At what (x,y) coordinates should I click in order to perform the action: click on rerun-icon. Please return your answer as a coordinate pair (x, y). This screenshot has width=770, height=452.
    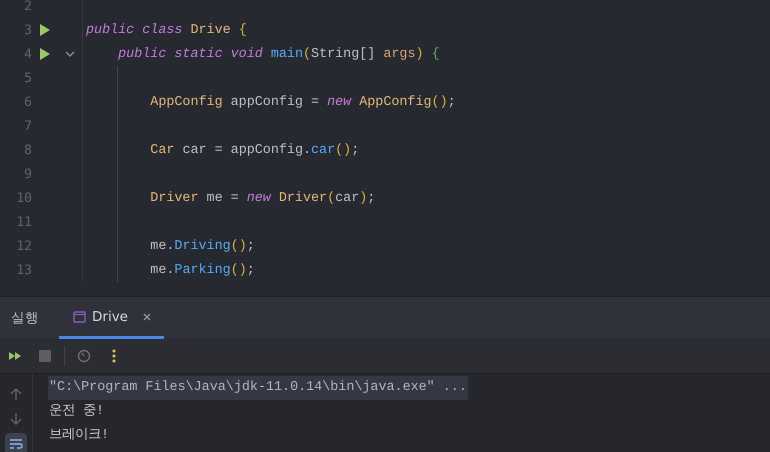
    Looking at the image, I should click on (15, 356).